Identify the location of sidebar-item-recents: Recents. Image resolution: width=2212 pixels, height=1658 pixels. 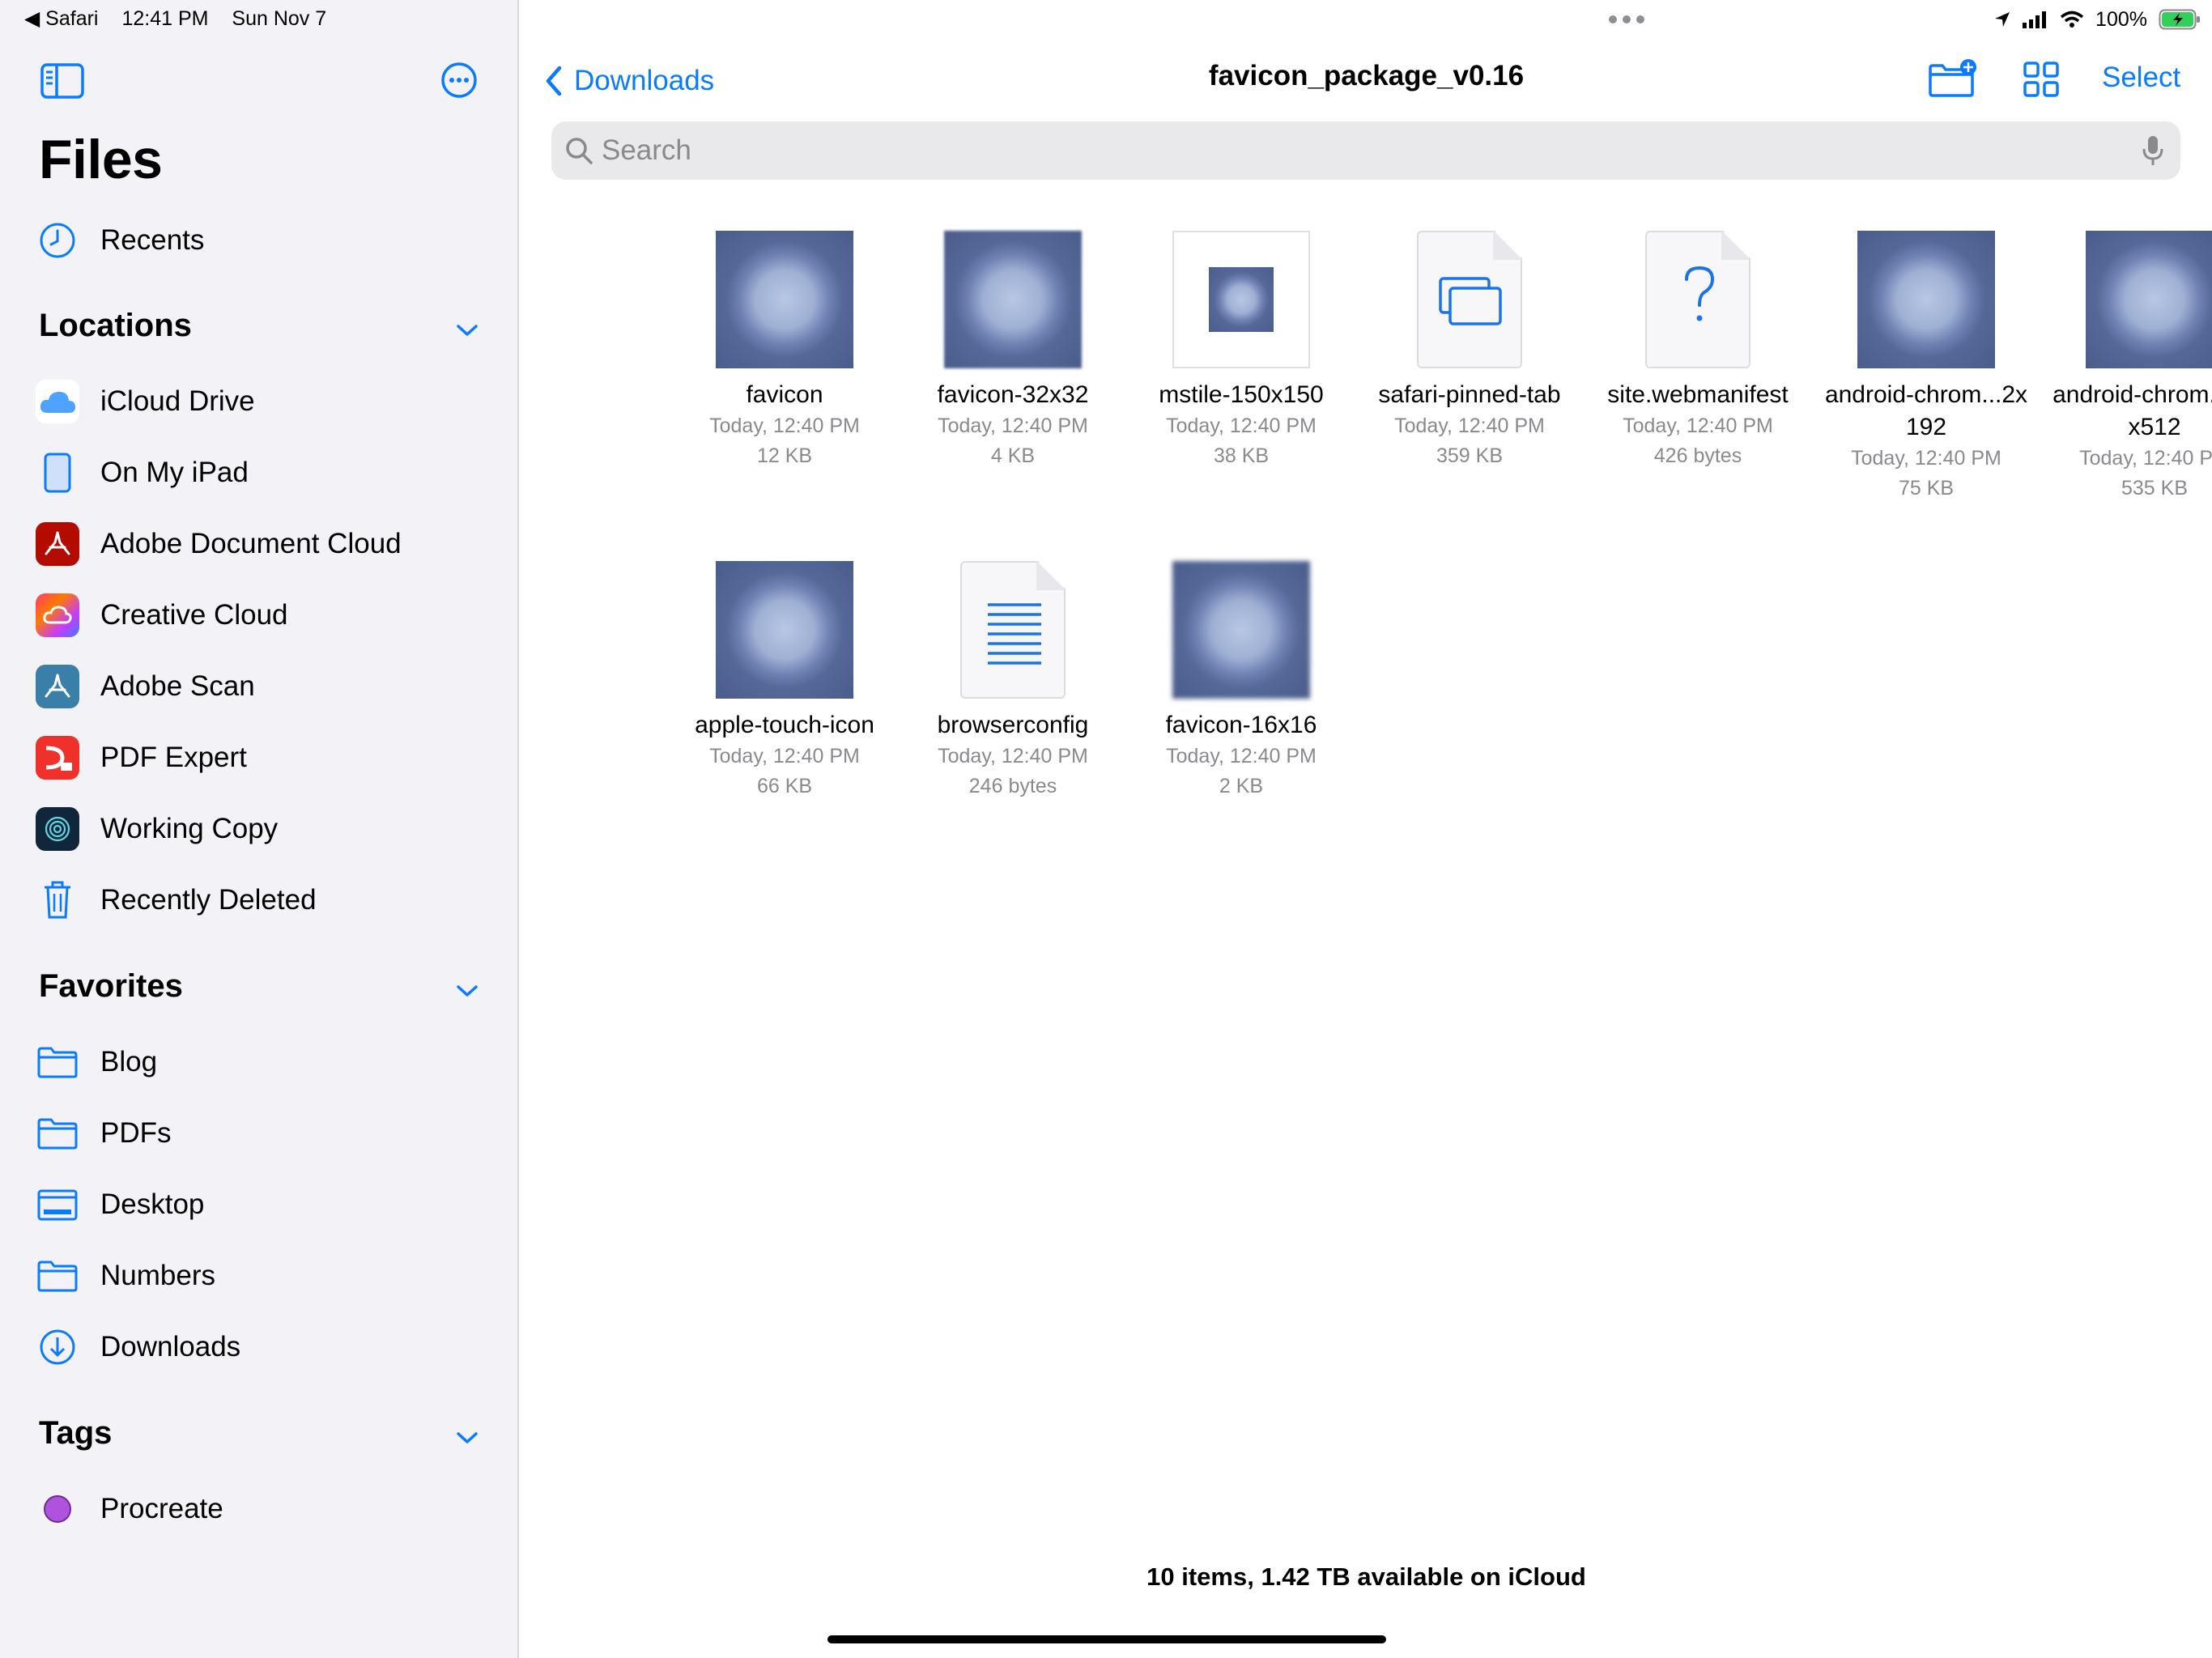
(259, 240).